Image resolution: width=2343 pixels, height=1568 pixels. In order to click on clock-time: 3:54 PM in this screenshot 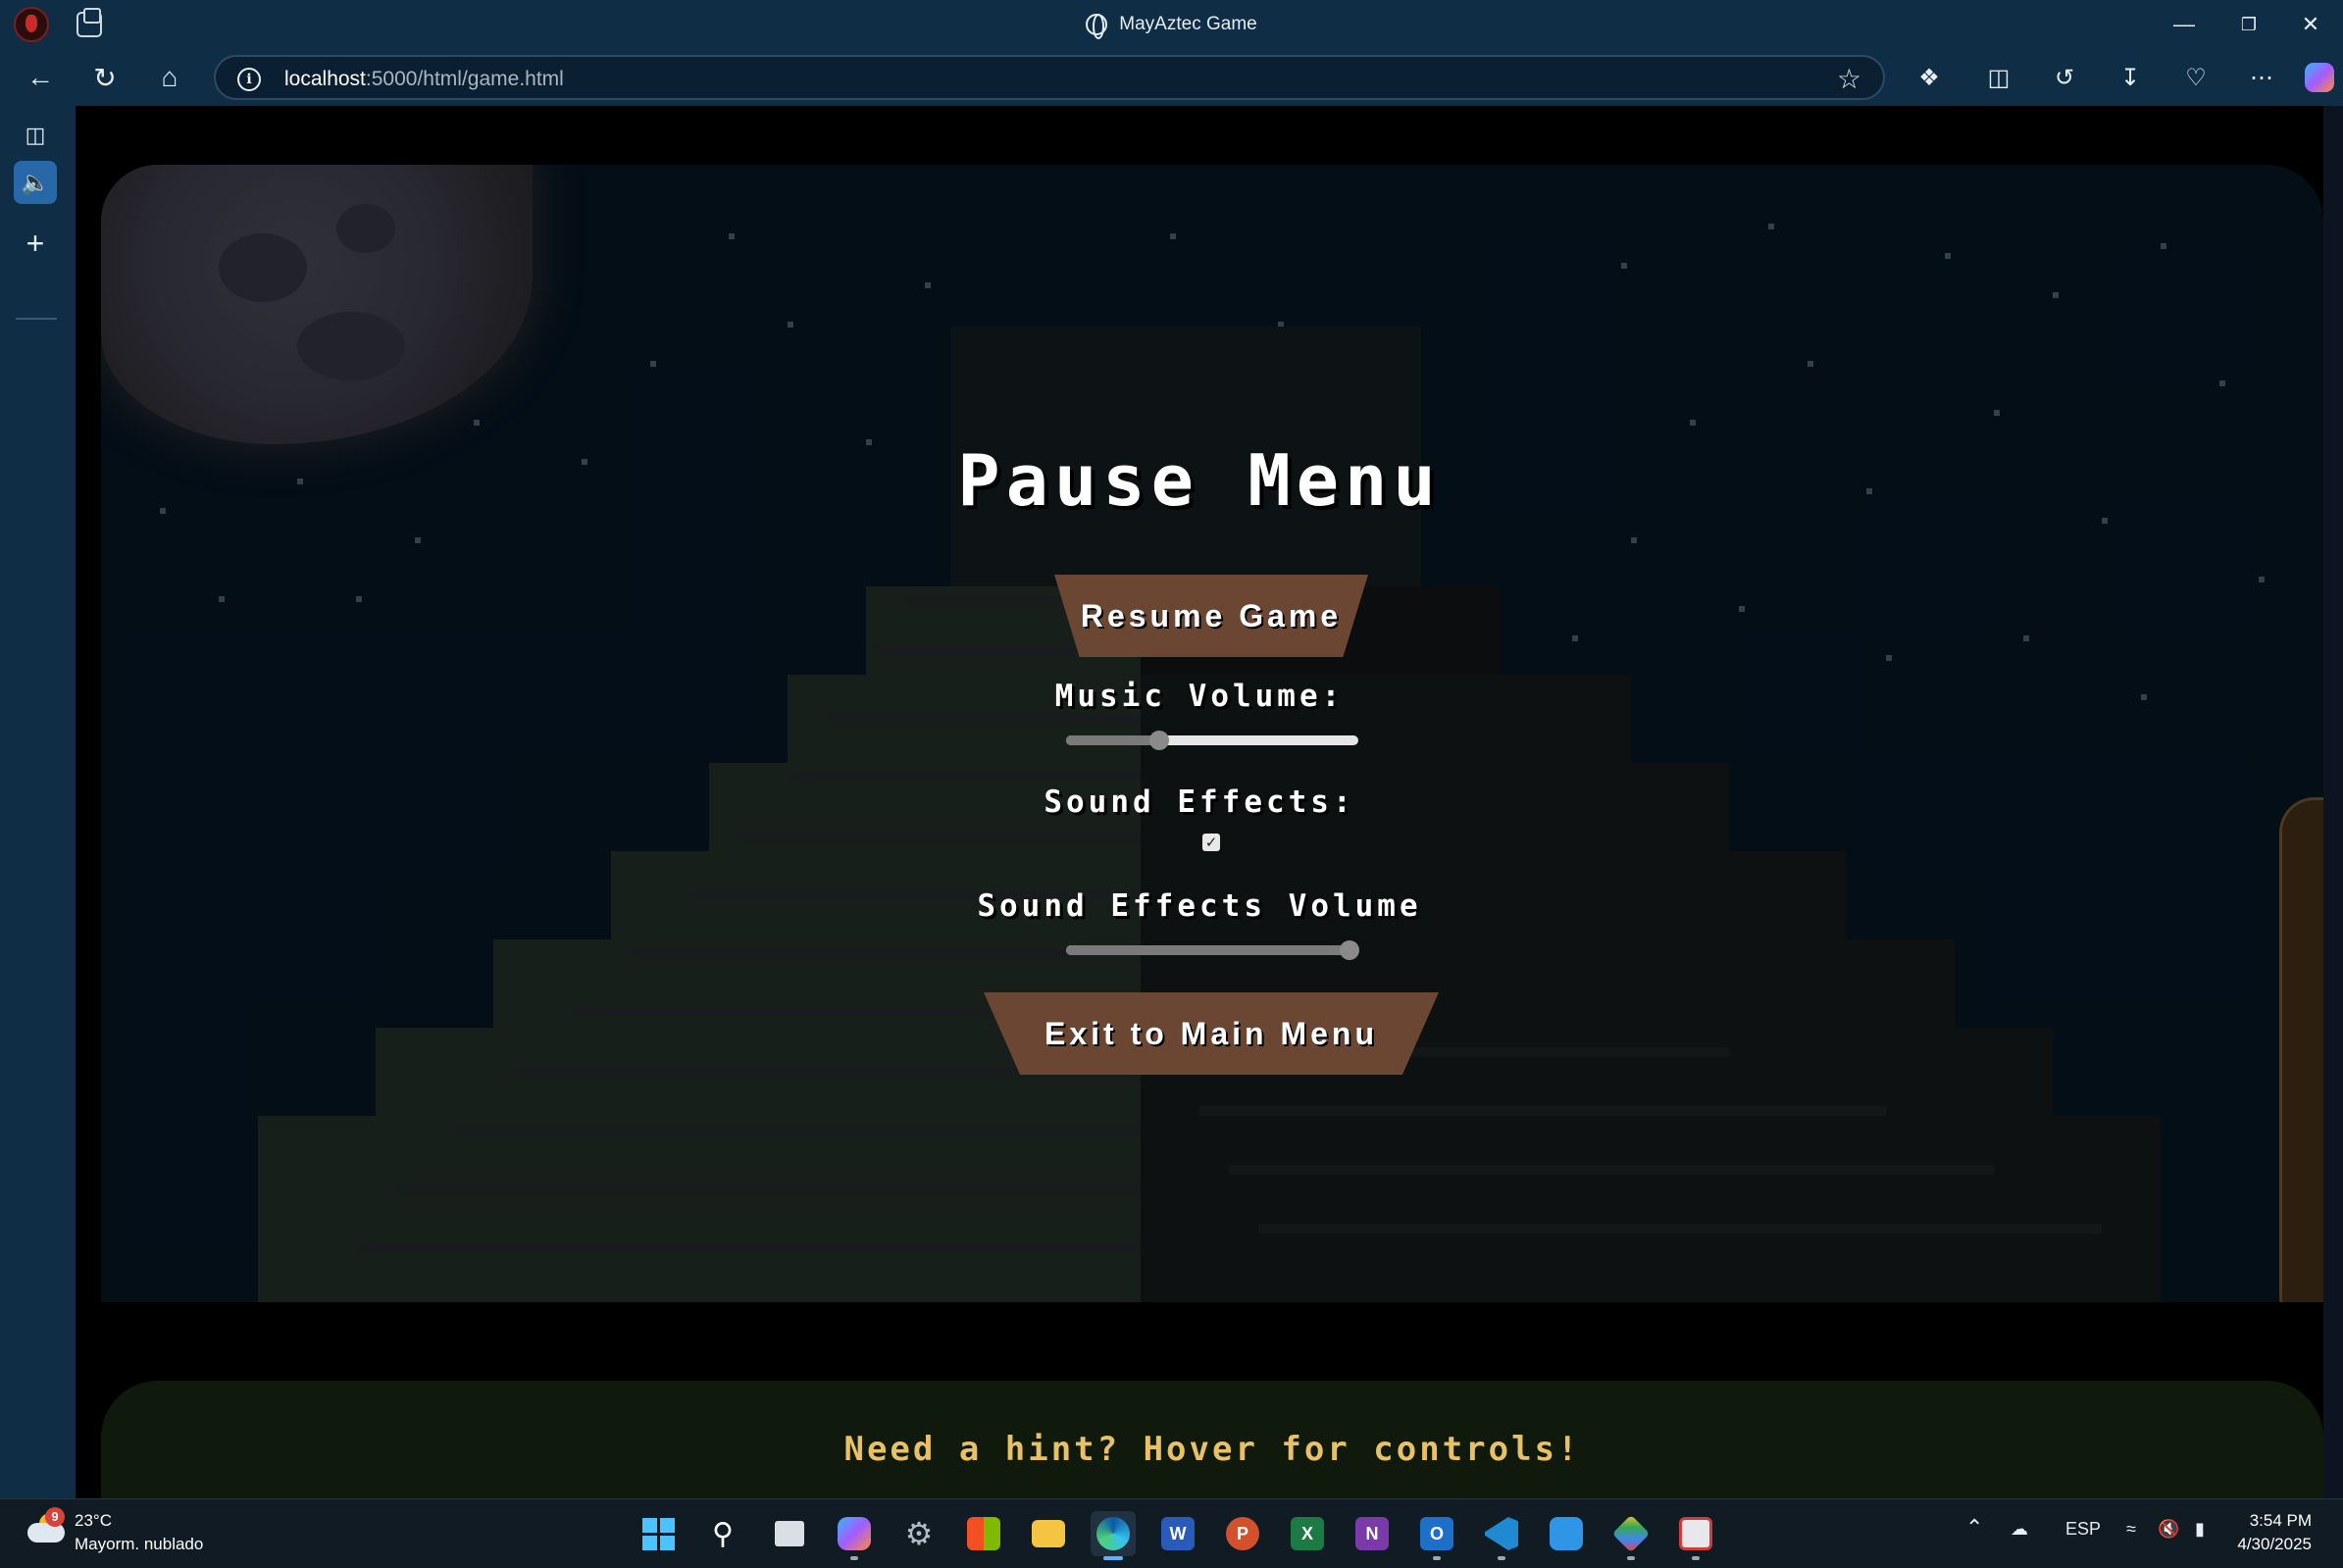, I will do `click(2280, 1520)`.